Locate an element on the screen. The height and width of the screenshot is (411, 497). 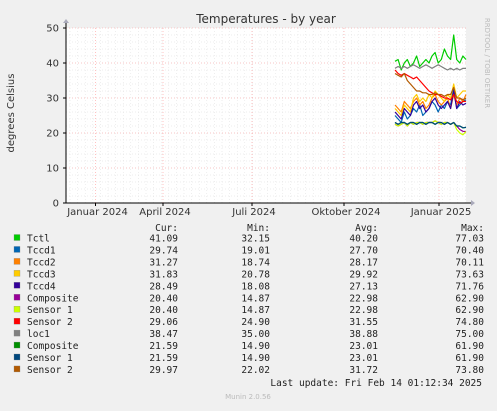
legend-value-avg: 27.70 is located at coordinates (363, 250).